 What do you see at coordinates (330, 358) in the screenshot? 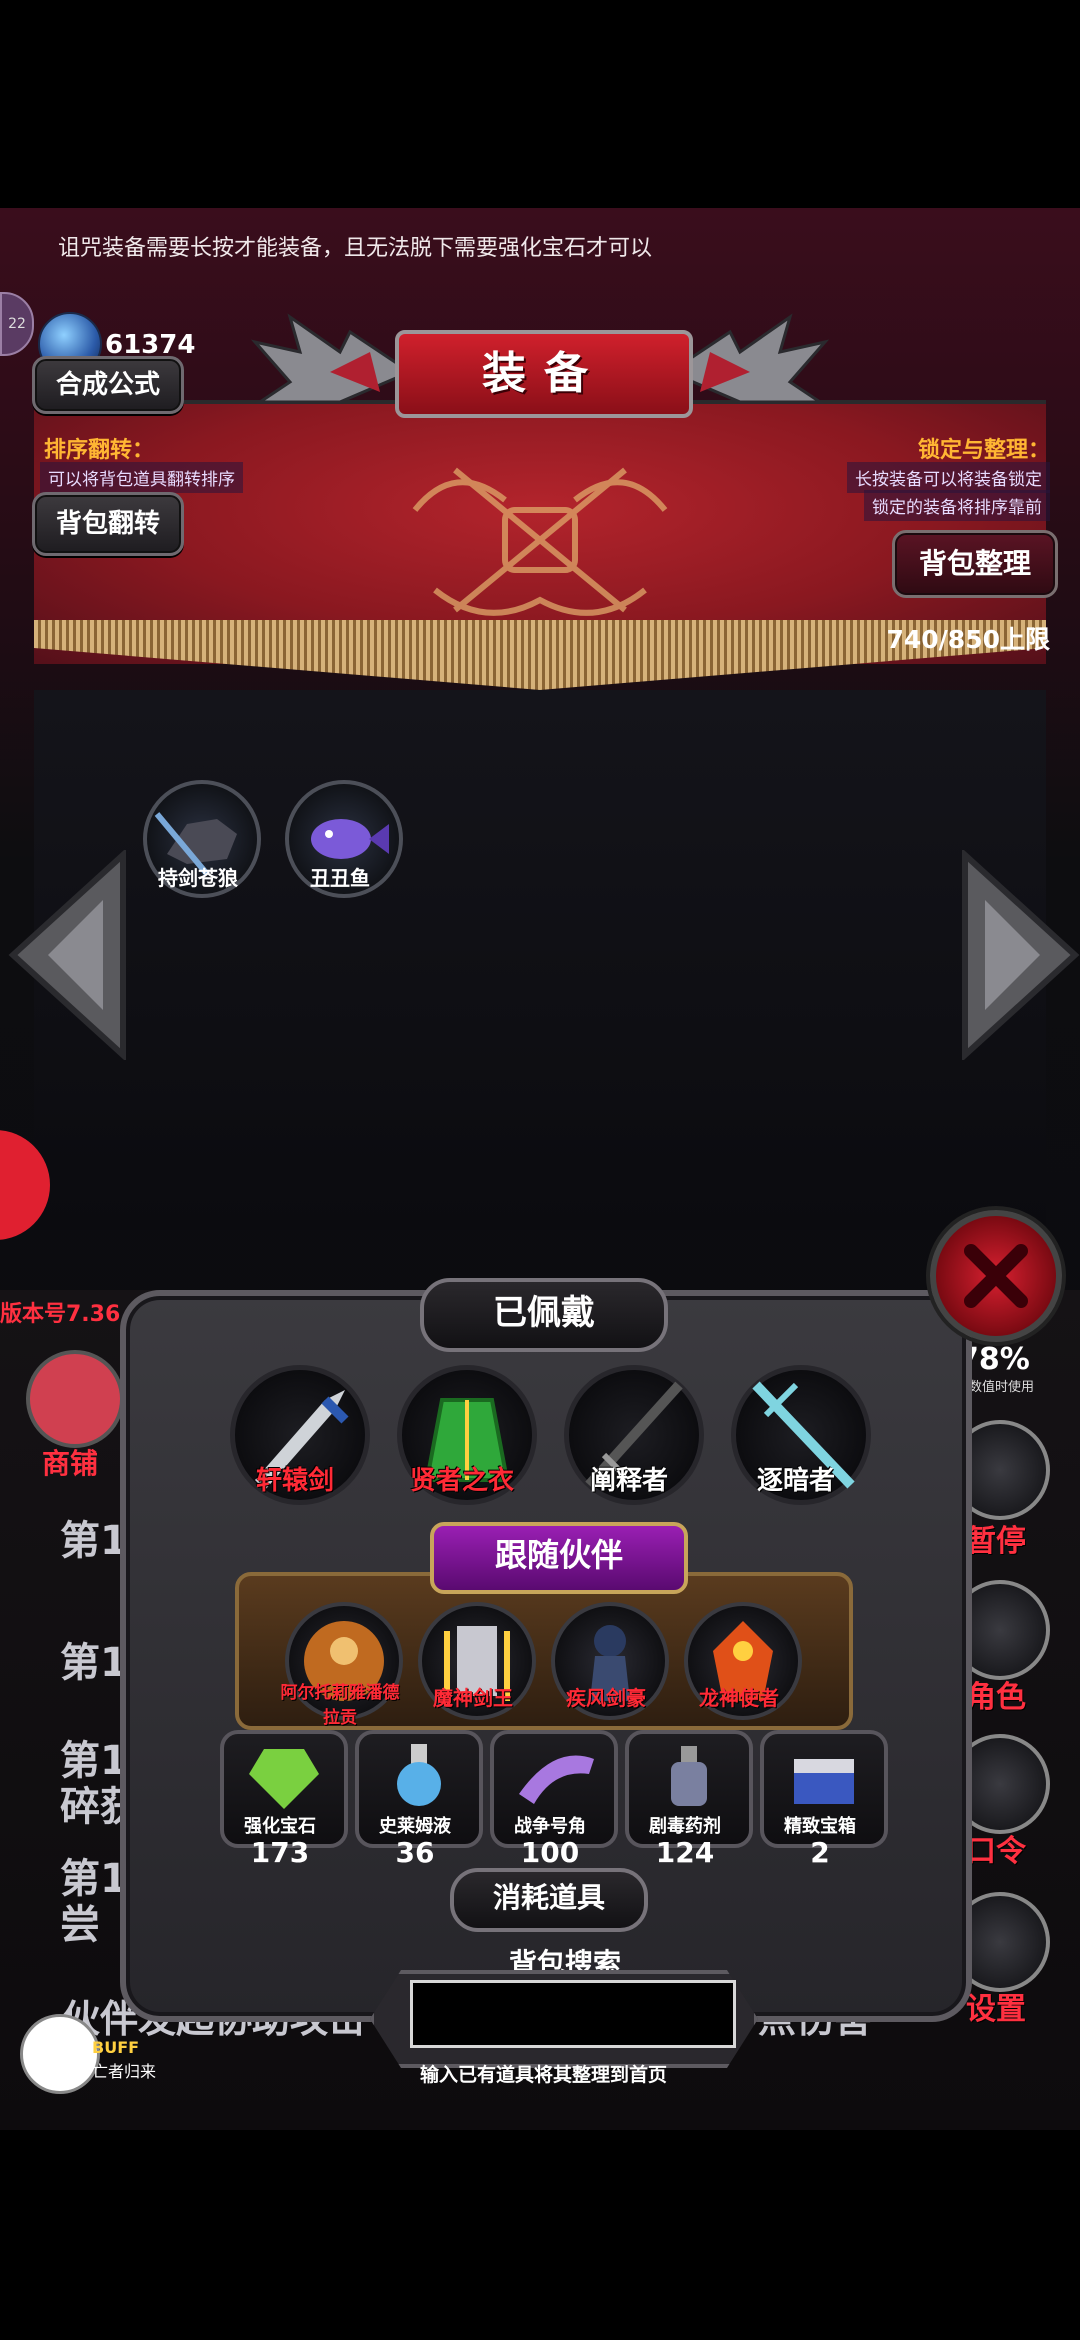
I see `left-wing-icon` at bounding box center [330, 358].